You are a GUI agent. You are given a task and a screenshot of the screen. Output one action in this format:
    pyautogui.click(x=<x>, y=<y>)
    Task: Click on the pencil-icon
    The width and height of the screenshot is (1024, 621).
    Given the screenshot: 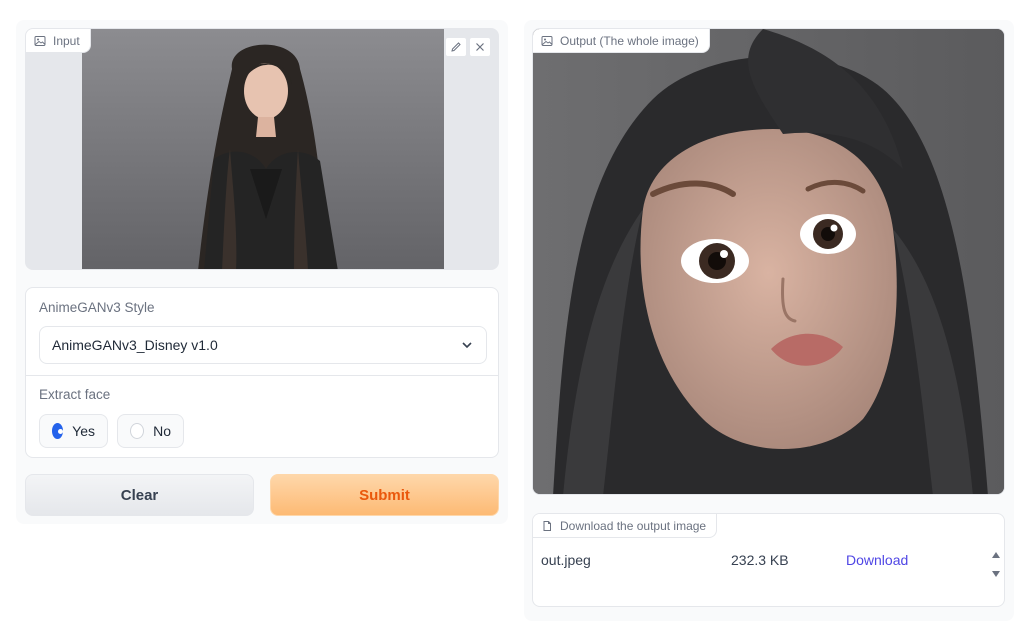 What is the action you would take?
    pyautogui.click(x=456, y=47)
    